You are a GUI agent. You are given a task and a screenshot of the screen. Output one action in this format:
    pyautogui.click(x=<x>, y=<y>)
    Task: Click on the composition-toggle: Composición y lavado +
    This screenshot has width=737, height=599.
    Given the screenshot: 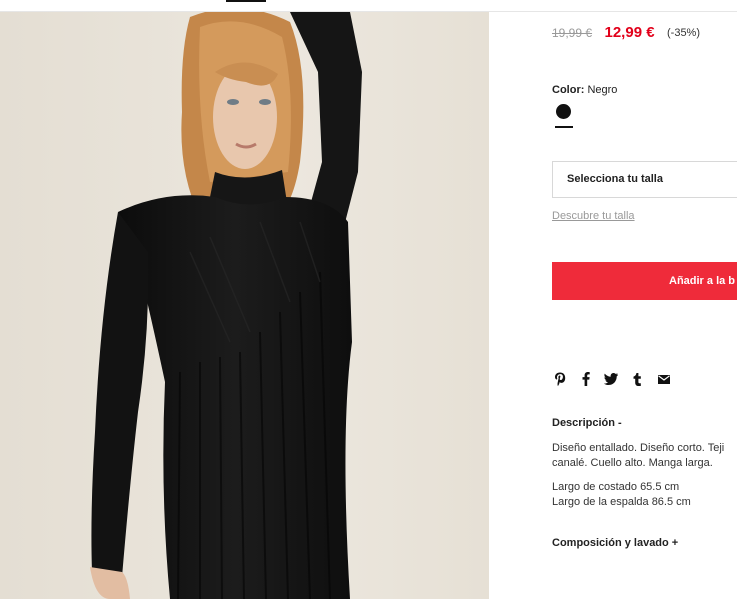 What is the action you would take?
    pyautogui.click(x=615, y=543)
    